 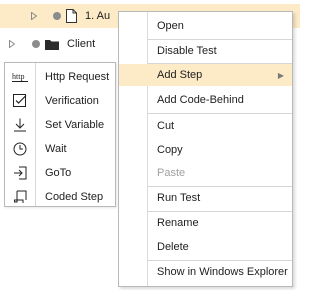 I want to click on submenu-item-wait: Wait, so click(x=60, y=149).